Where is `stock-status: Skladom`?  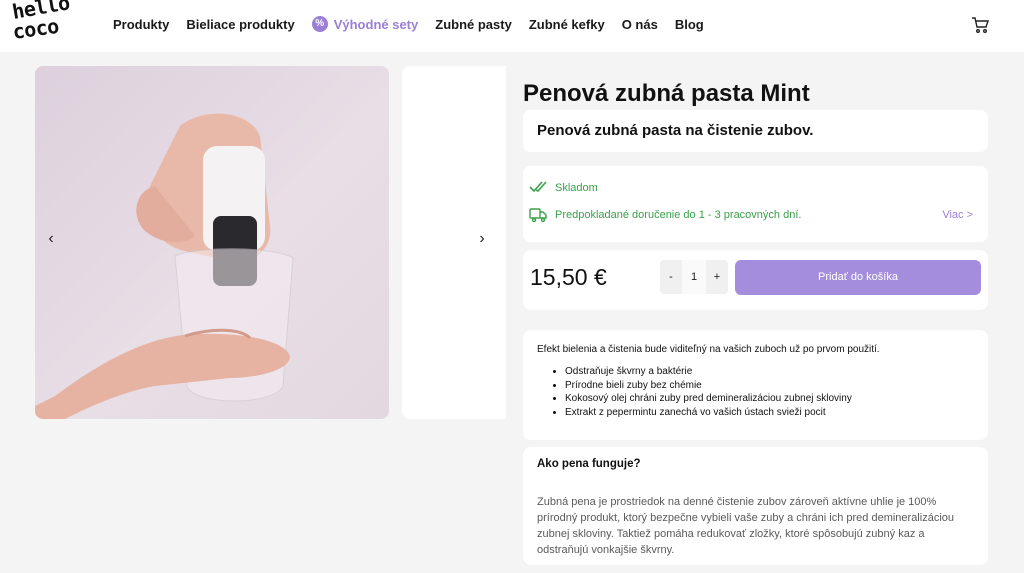 stock-status: Skladom is located at coordinates (563, 188).